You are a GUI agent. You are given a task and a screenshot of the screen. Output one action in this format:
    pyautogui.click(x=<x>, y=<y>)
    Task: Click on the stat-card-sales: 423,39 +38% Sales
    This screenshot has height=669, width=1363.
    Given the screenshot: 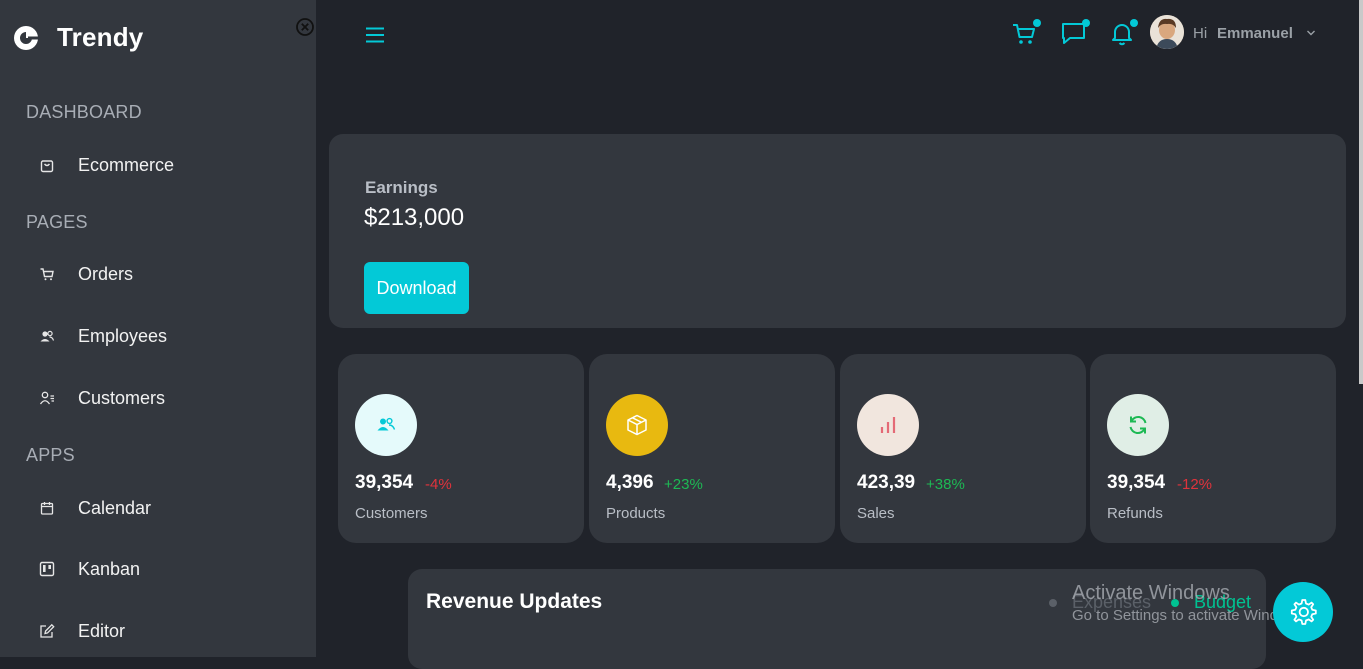 What is the action you would take?
    pyautogui.click(x=963, y=448)
    